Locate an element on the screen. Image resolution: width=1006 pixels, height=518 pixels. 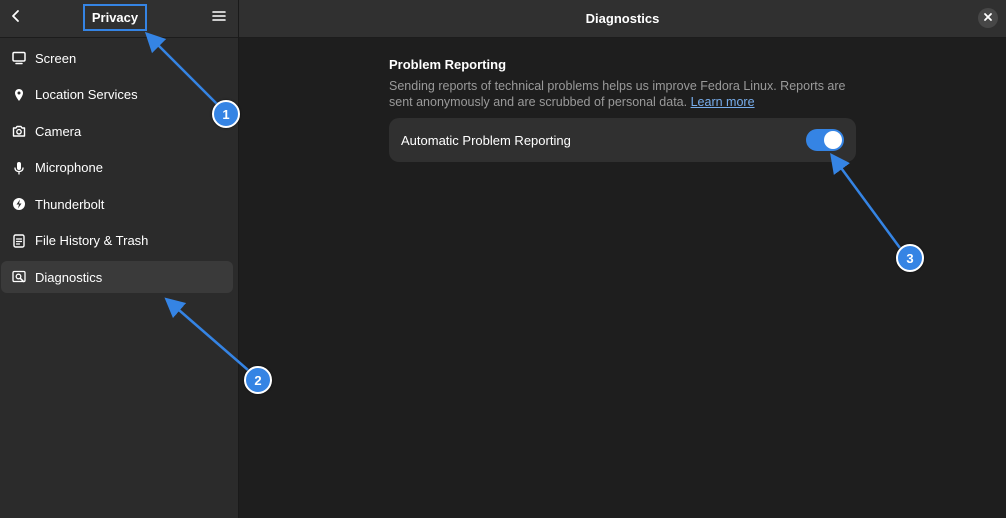
sidebar-header: Privacy is located at coordinates (119, 19).